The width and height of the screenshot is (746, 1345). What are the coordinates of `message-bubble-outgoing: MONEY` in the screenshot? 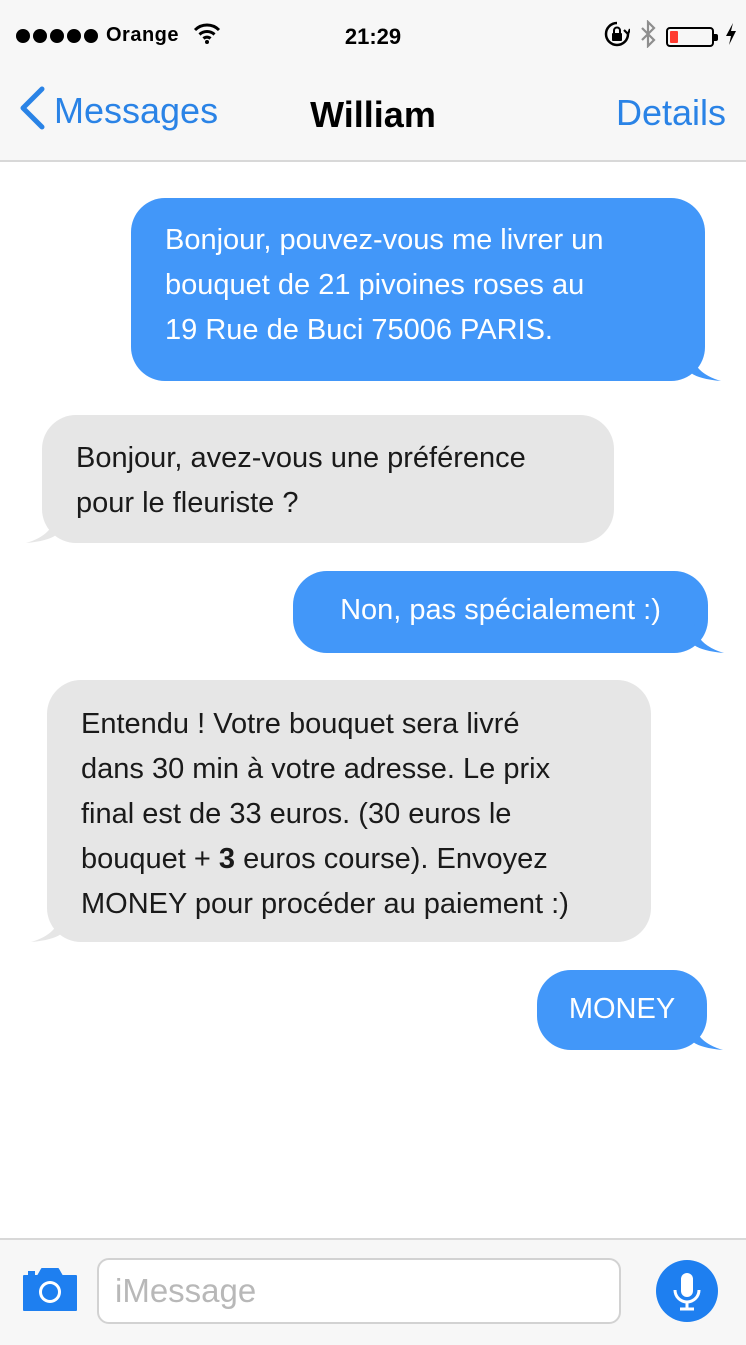 It's located at (630, 1010).